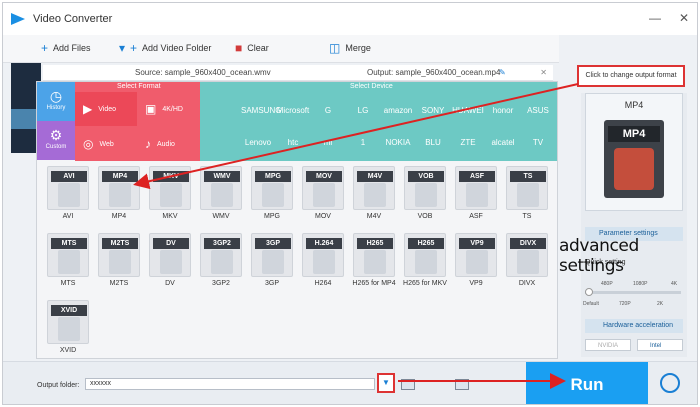  I want to click on format-tag: DIVX, so click(528, 243).